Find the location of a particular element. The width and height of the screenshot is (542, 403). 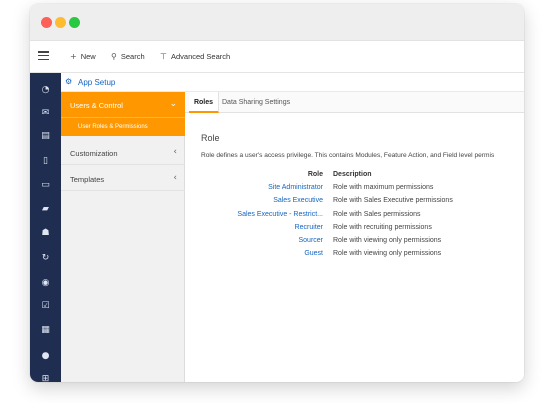

tab-bar: Roles Data Sharing Settings is located at coordinates (354, 102).